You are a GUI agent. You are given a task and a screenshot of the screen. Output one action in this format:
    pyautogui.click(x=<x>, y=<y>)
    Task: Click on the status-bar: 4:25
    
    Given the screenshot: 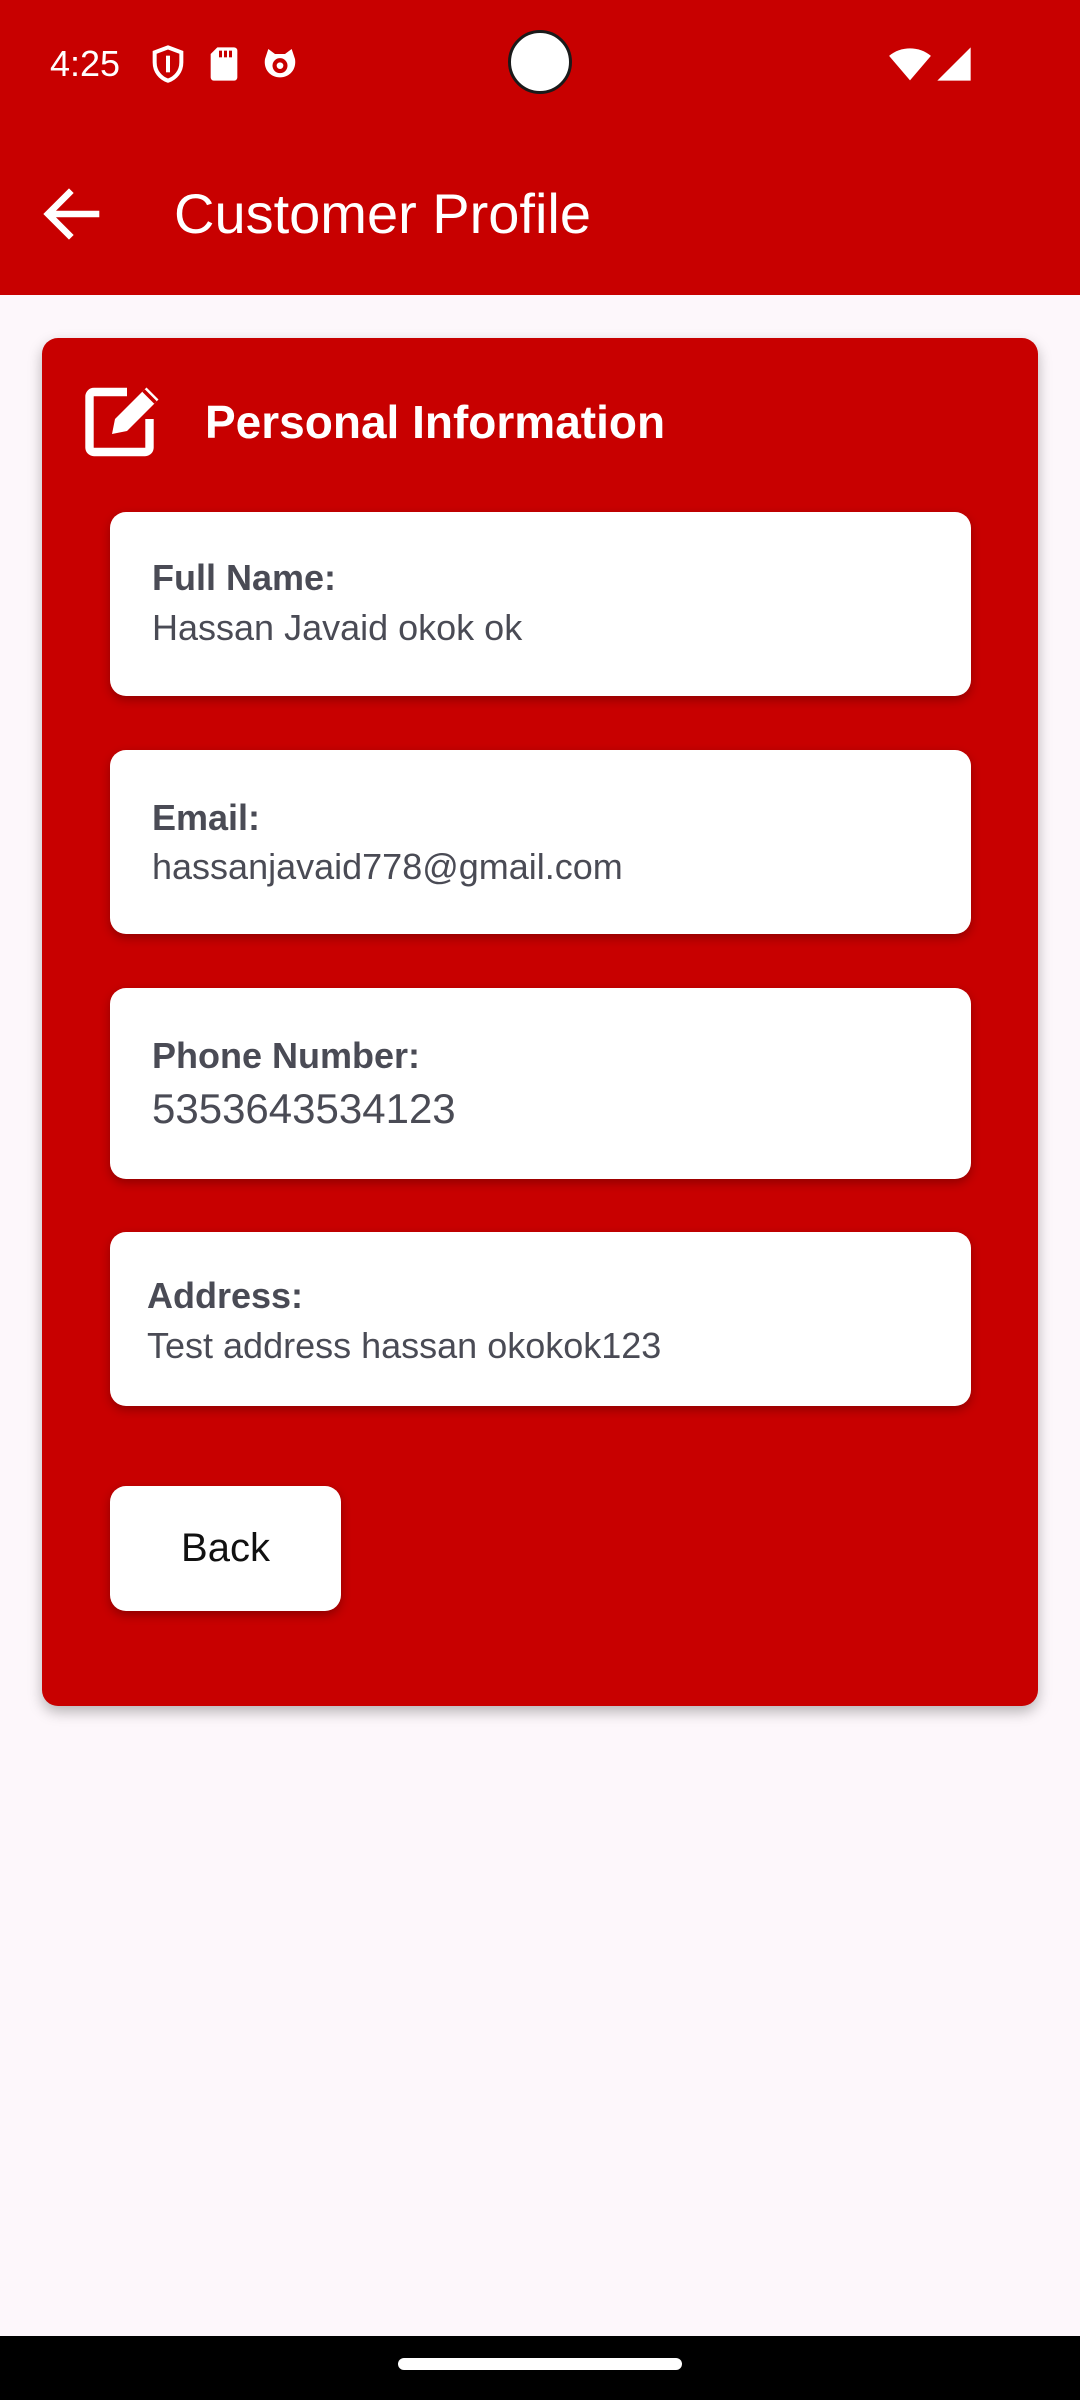 What is the action you would take?
    pyautogui.click(x=540, y=64)
    